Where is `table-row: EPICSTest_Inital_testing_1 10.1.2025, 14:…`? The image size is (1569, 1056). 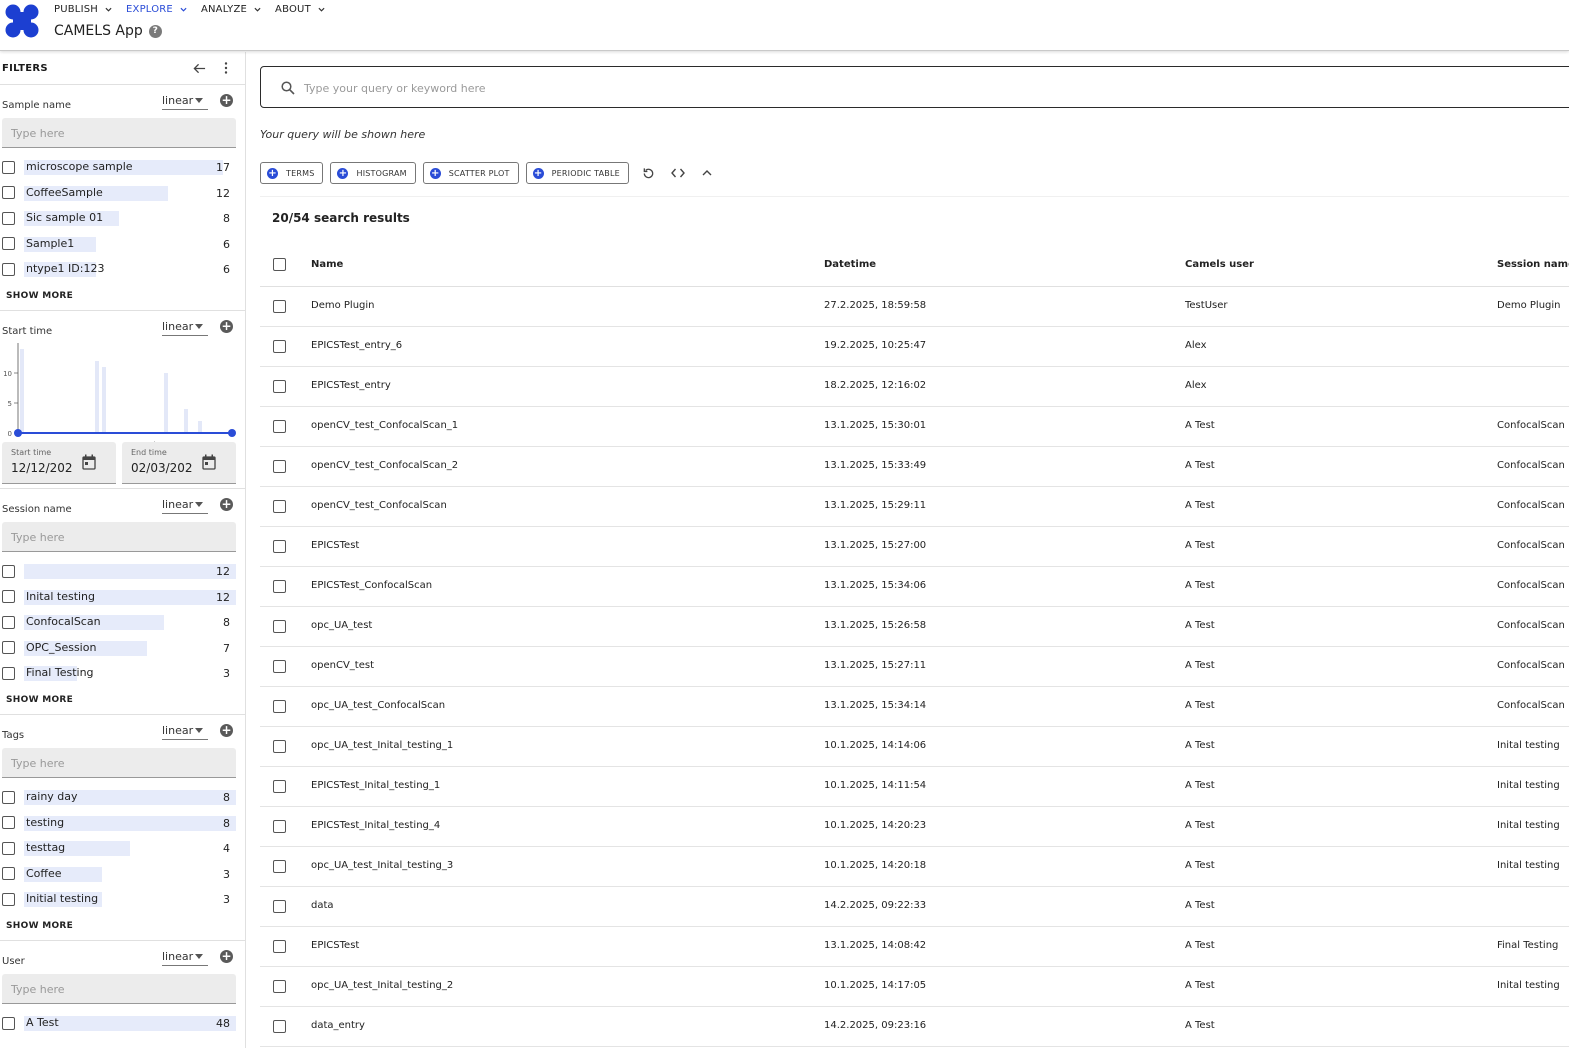 table-row: EPICSTest_Inital_testing_1 10.1.2025, 14:… is located at coordinates (914, 787).